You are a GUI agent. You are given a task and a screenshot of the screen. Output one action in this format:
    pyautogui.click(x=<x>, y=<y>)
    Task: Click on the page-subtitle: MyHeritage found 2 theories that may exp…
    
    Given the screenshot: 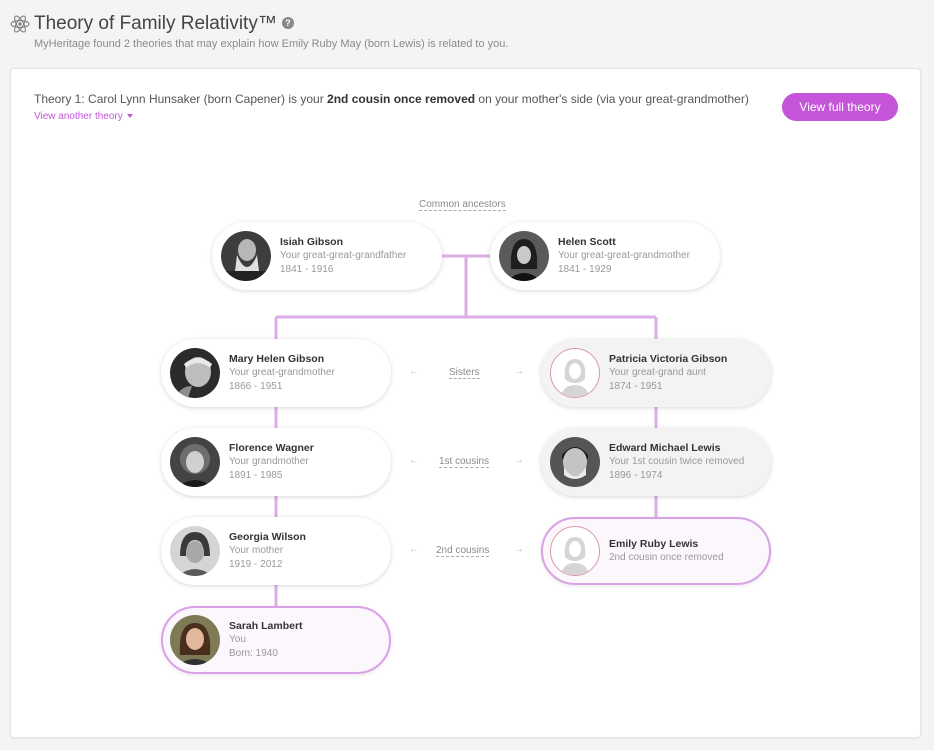 What is the action you would take?
    pyautogui.click(x=271, y=44)
    